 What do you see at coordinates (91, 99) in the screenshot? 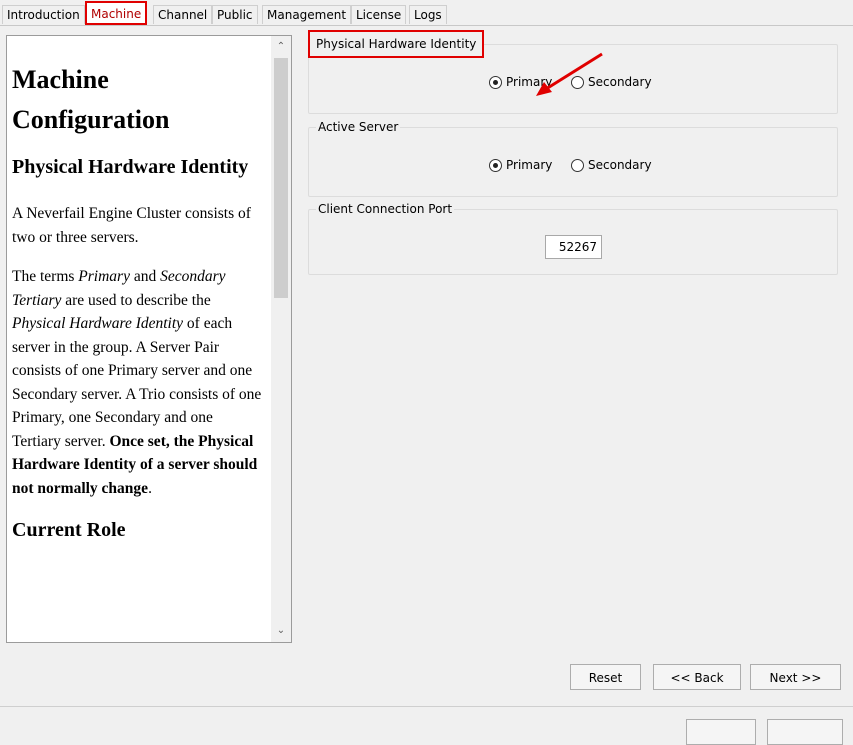
I see `help-title: Machine Configuration` at bounding box center [91, 99].